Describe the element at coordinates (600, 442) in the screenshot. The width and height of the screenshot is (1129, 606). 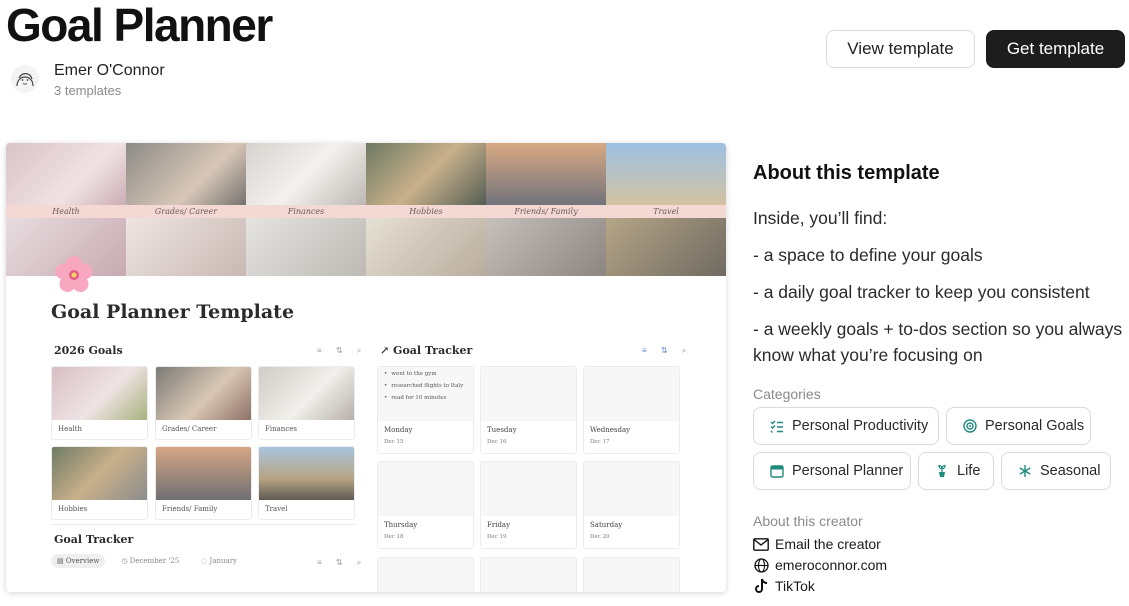
I see `day-date: Dec 17` at that location.